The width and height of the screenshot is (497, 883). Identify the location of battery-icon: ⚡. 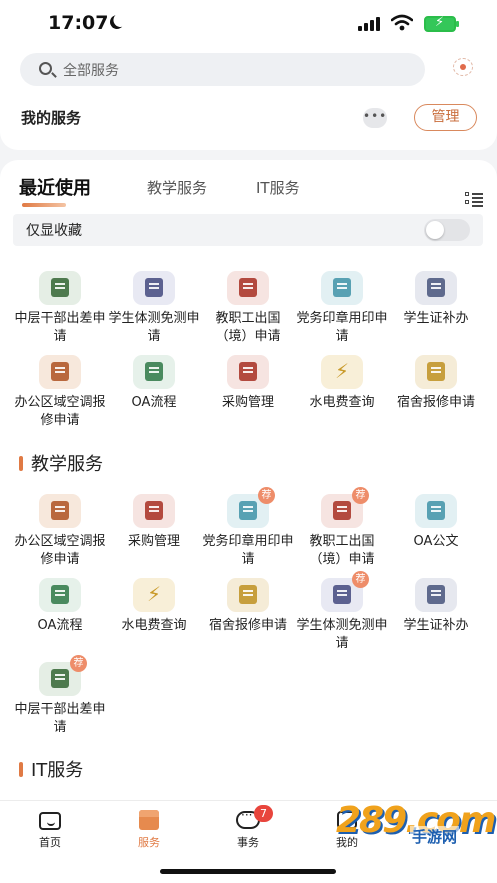
(441, 23).